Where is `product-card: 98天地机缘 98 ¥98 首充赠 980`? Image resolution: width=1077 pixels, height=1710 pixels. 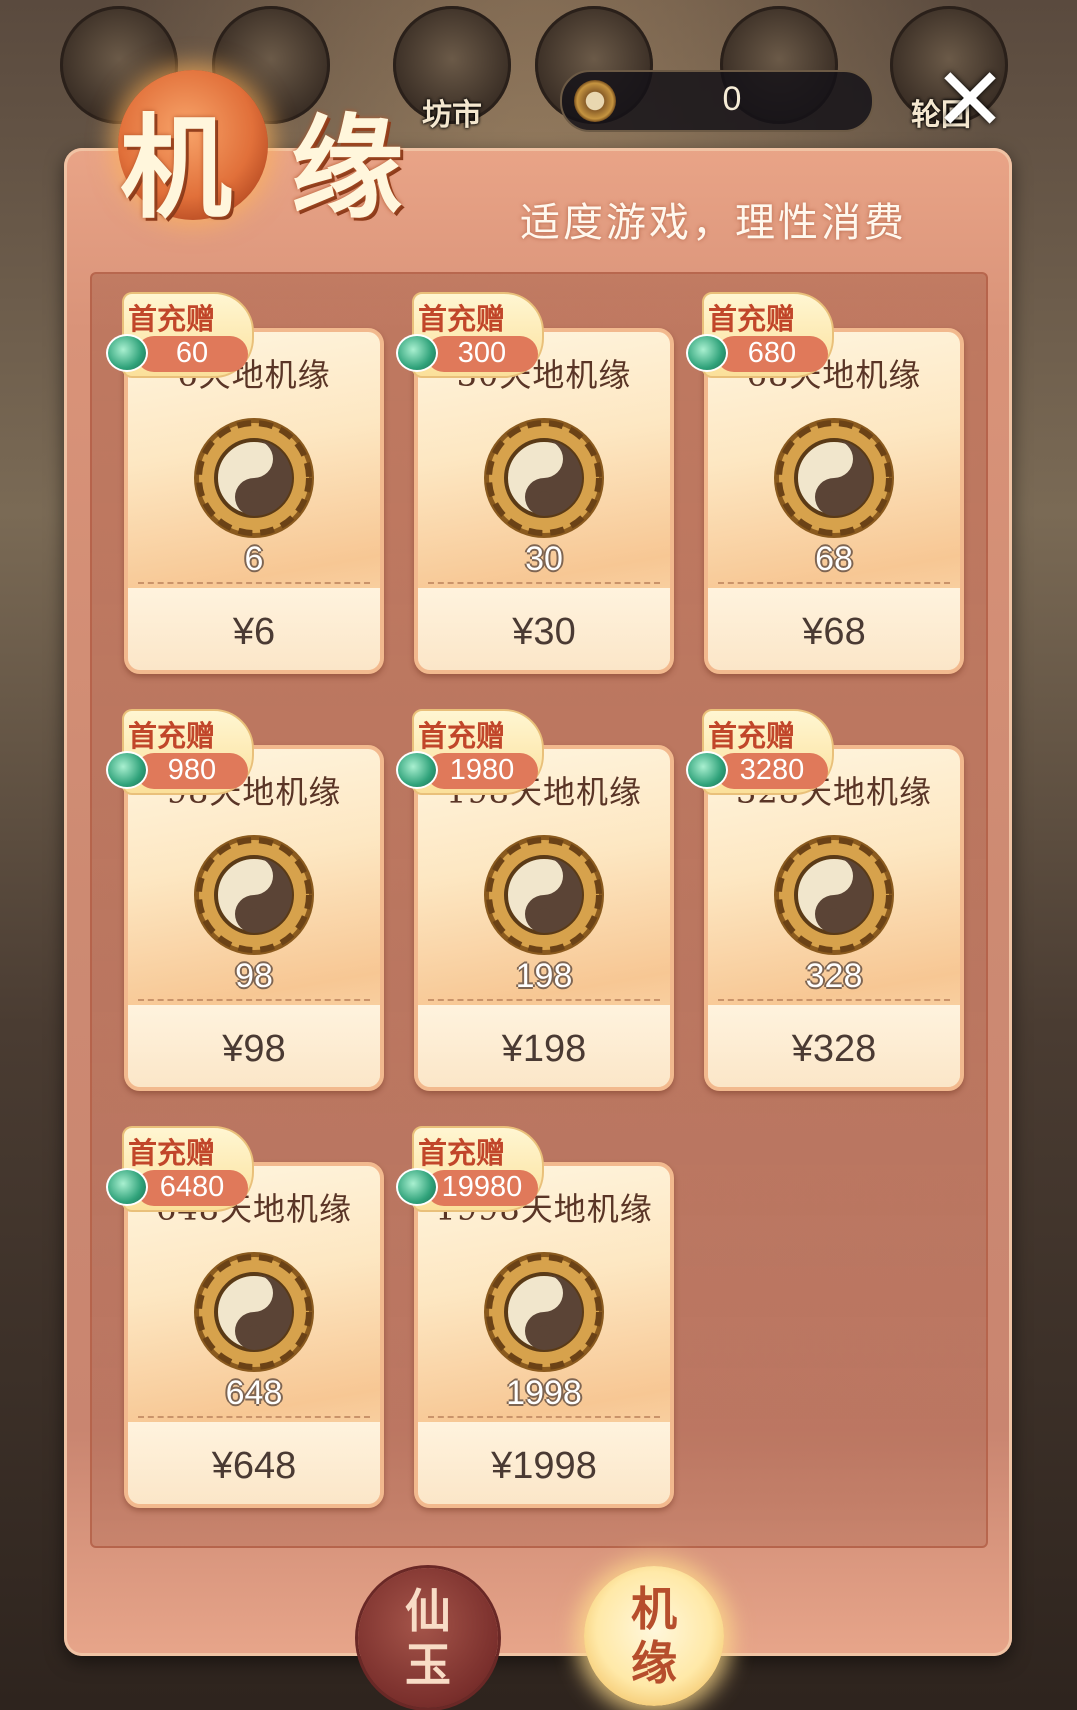
product-card: 98天地机缘 98 ¥98 首充赠 980 is located at coordinates (245, 900).